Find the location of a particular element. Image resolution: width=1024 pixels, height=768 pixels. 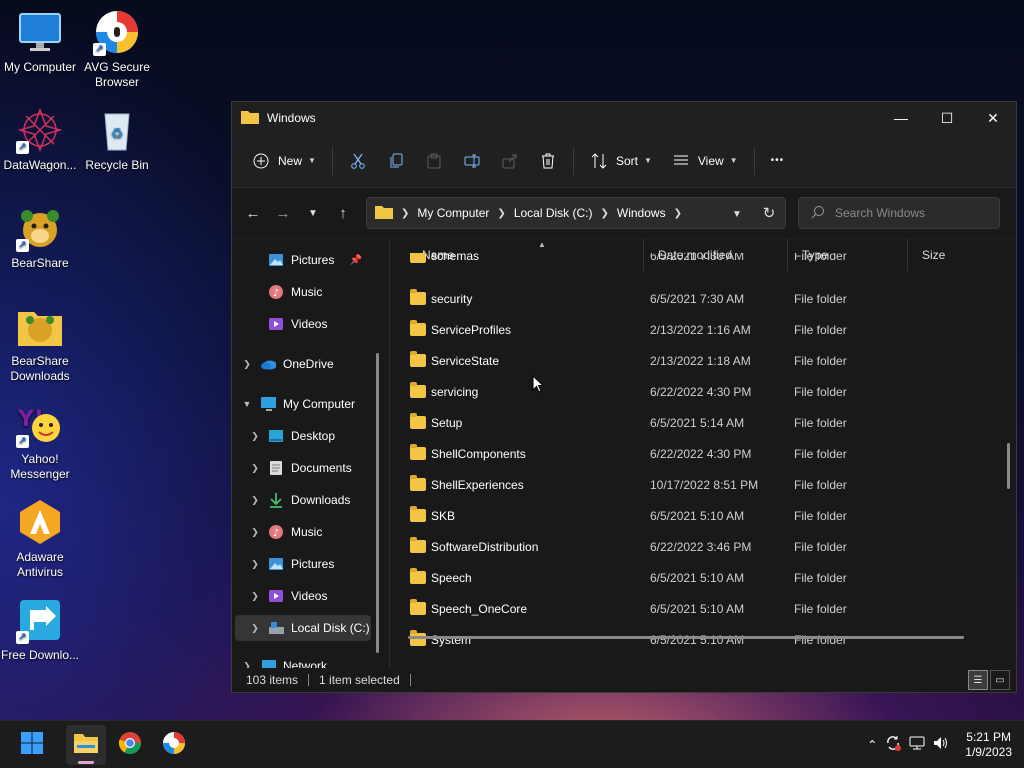

desktop-icon-label: Yahoo! Messenger is located at coordinates (40, 466).